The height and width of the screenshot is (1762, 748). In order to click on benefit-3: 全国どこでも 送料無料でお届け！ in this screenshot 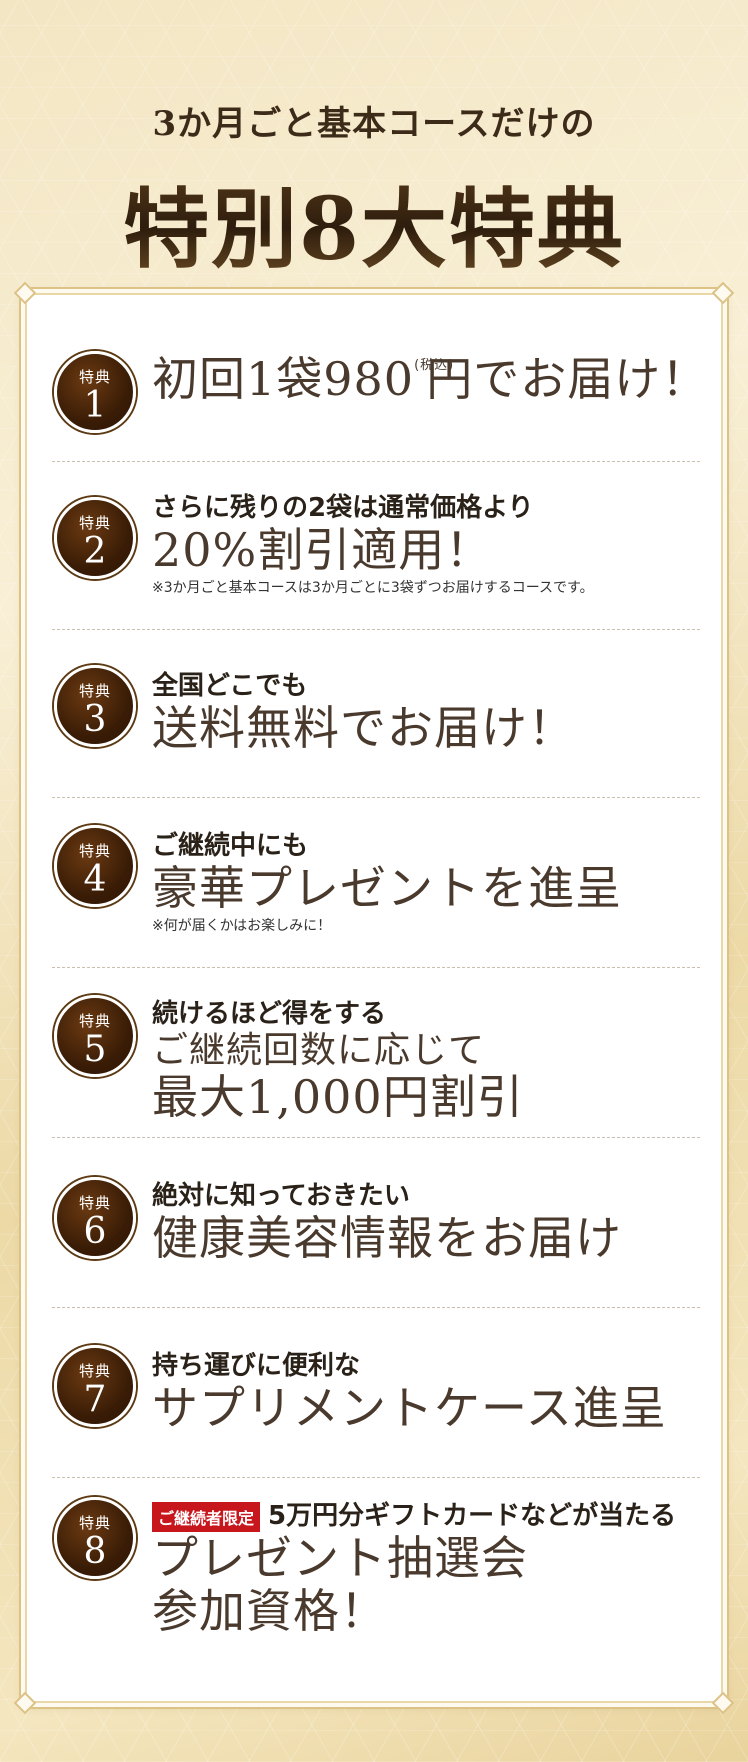, I will do `click(363, 710)`.